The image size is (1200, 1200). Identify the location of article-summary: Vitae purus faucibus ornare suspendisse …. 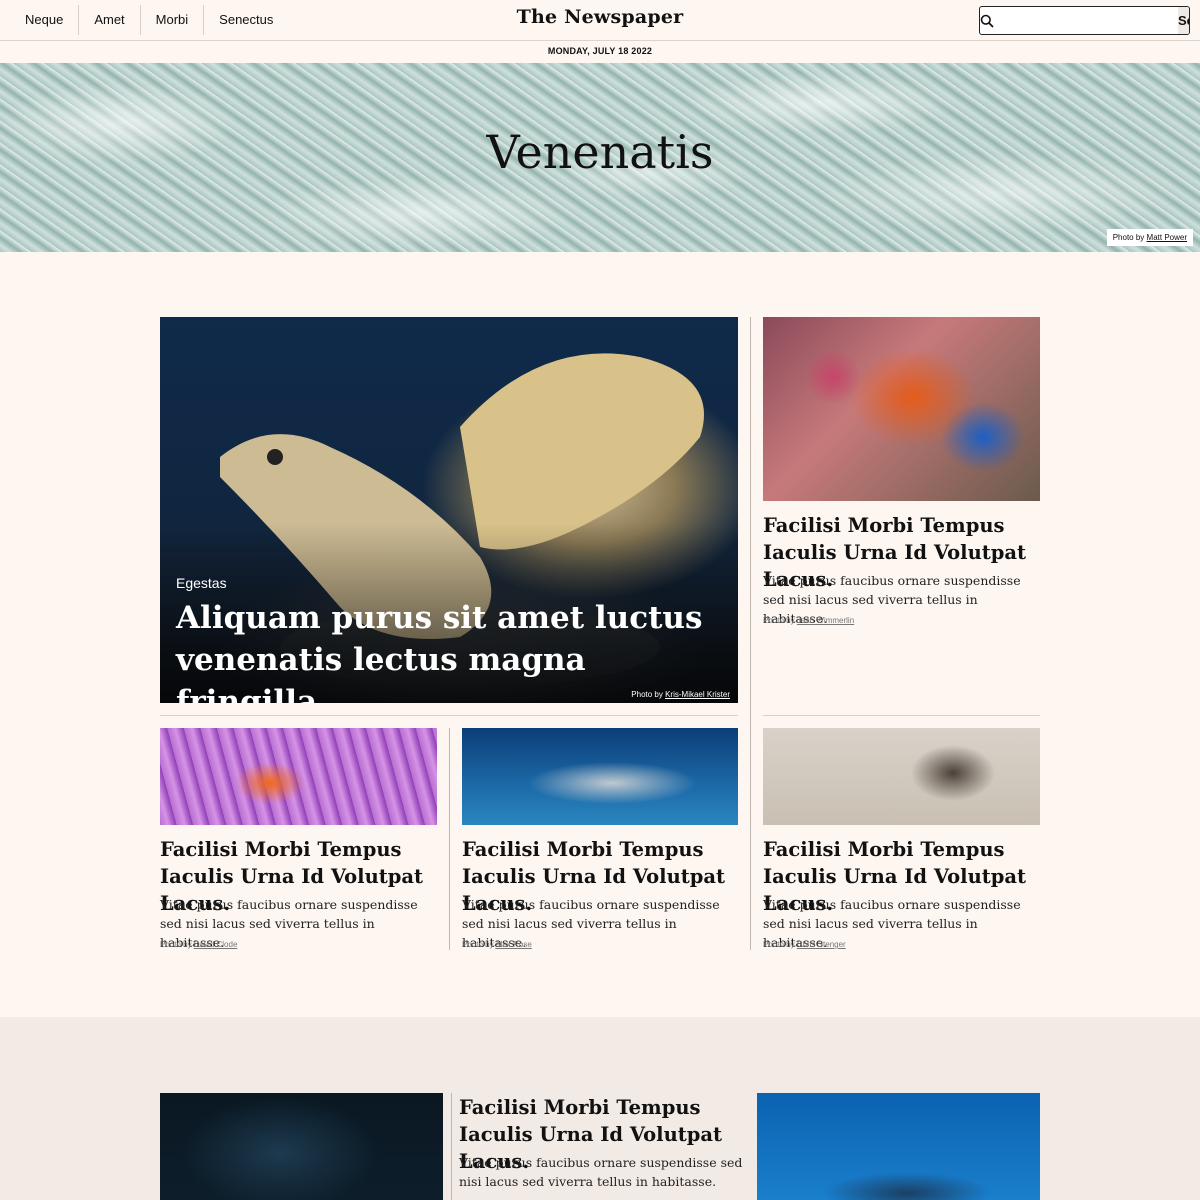
(601, 1172).